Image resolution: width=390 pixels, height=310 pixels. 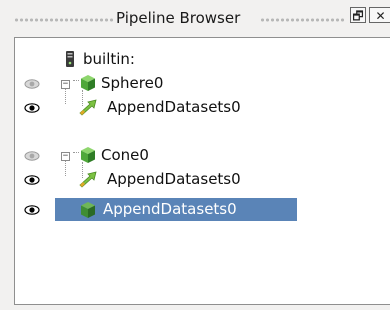 What do you see at coordinates (125, 155) in the screenshot?
I see `tree-item-label: Cone0` at bounding box center [125, 155].